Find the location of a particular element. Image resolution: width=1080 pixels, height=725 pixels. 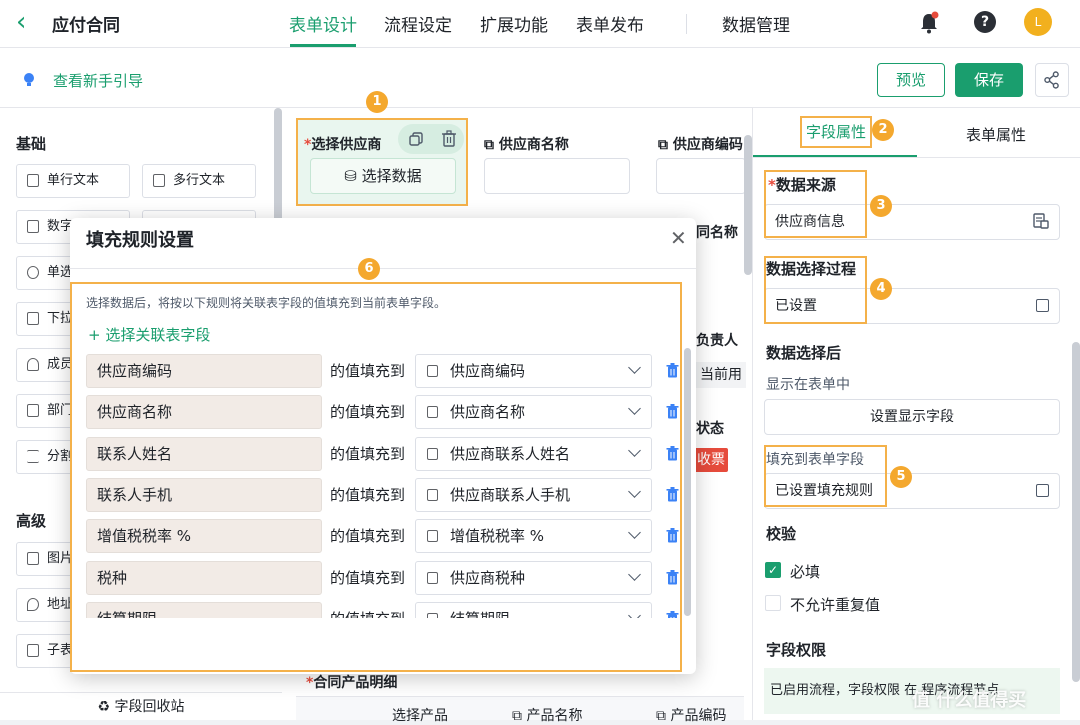

dropdown-icon is located at coordinates (33, 318).